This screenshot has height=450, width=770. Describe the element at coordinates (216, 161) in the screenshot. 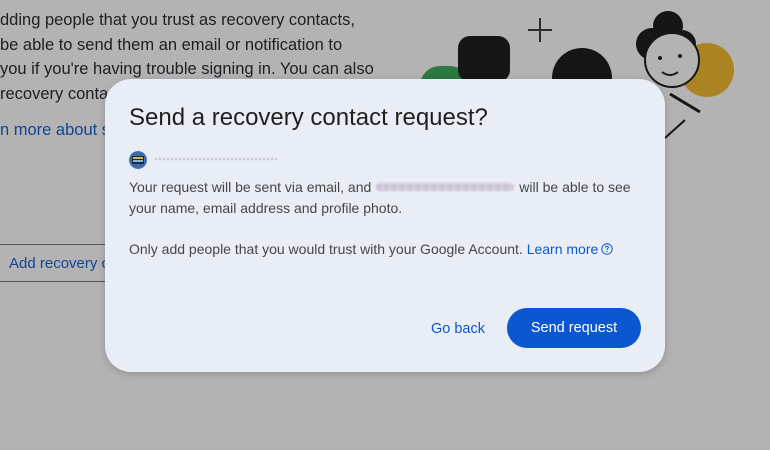

I see `contact-email-redacted` at that location.